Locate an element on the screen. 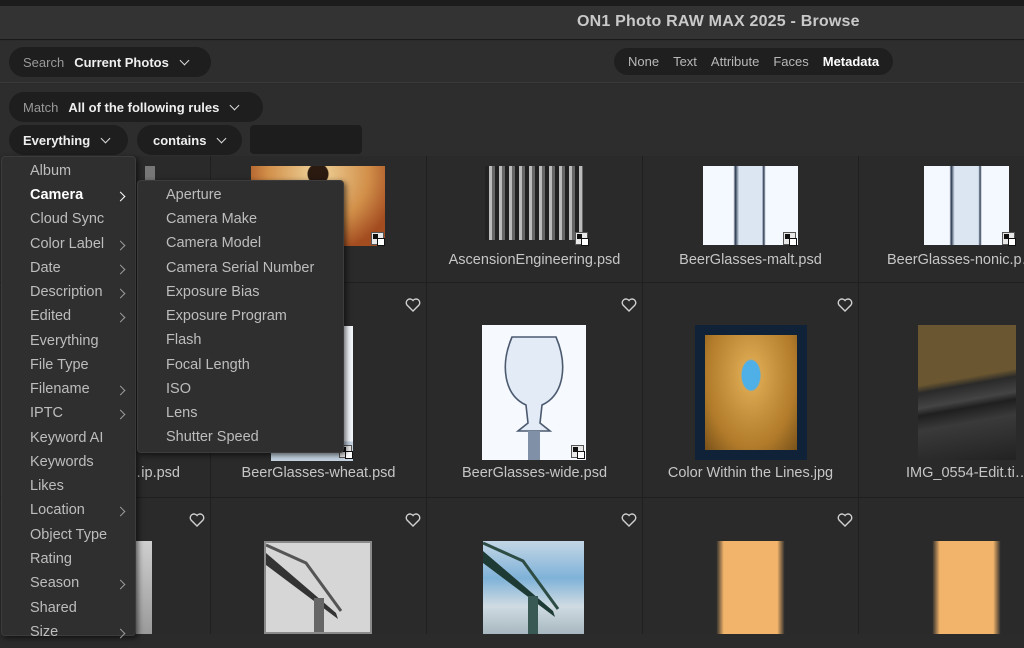 The image size is (1024, 648). filename: Color Within the Lines.jpg is located at coordinates (750, 473).